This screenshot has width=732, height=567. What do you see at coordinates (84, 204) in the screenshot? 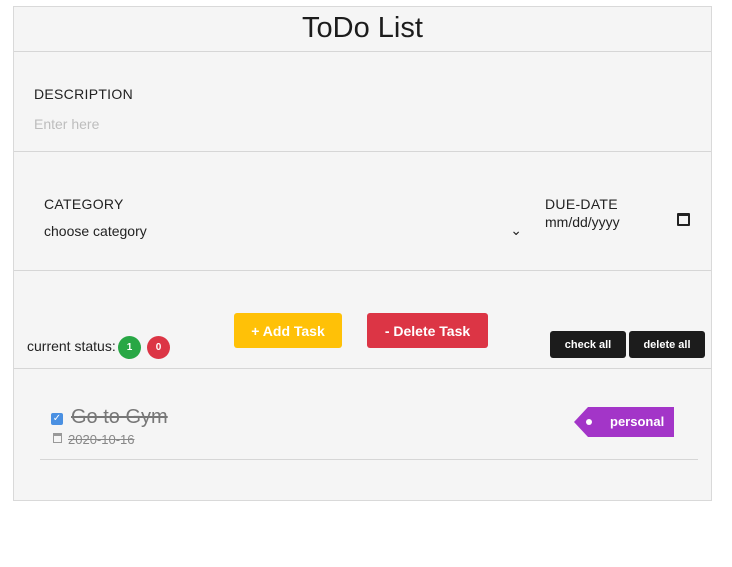
I see `category-label: CATEGORY` at bounding box center [84, 204].